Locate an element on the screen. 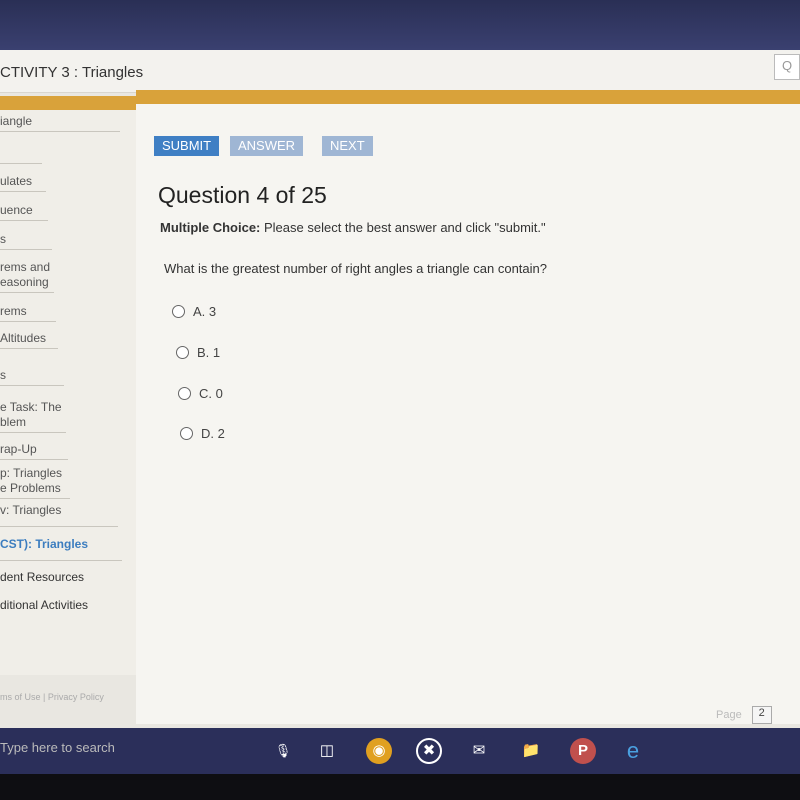 This screenshot has height=800, width=800. sidebar-item: ulates is located at coordinates (23, 183).